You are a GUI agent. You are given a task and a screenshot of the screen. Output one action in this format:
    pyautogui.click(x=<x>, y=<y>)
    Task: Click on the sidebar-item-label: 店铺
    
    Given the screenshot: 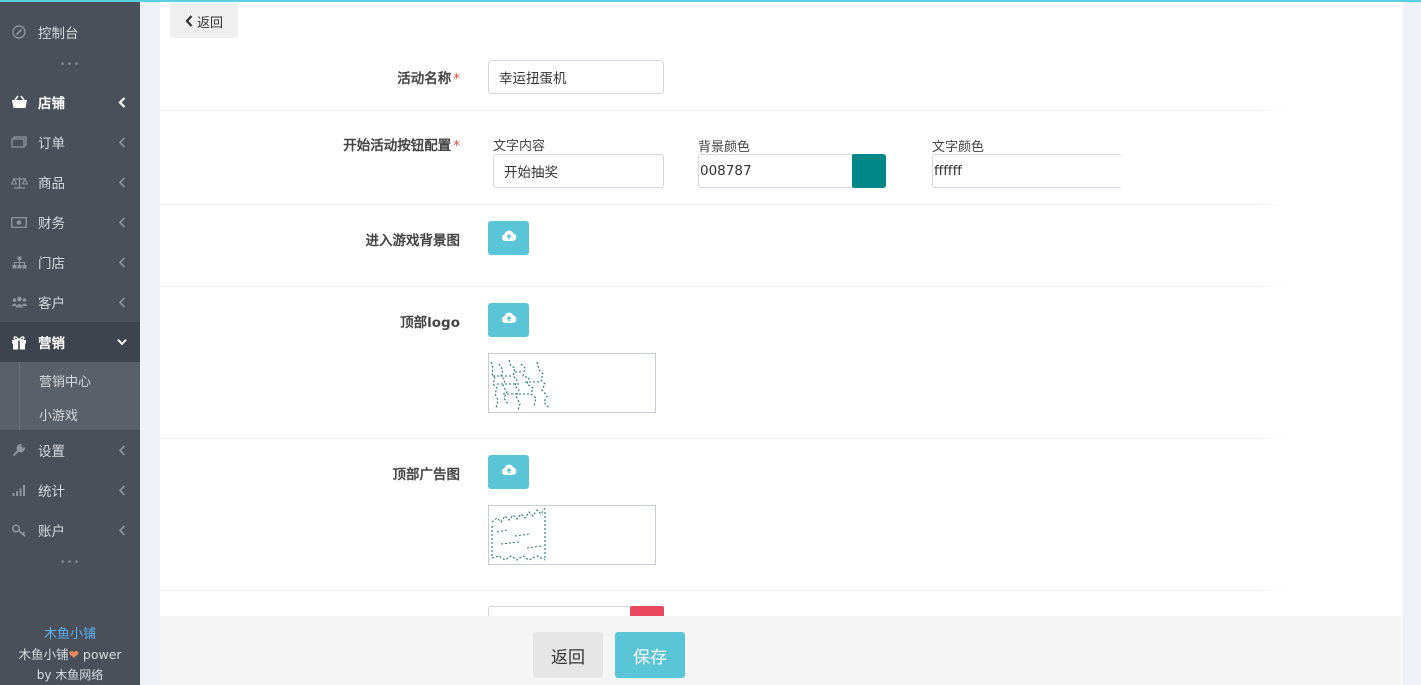 What is the action you would take?
    pyautogui.click(x=51, y=104)
    